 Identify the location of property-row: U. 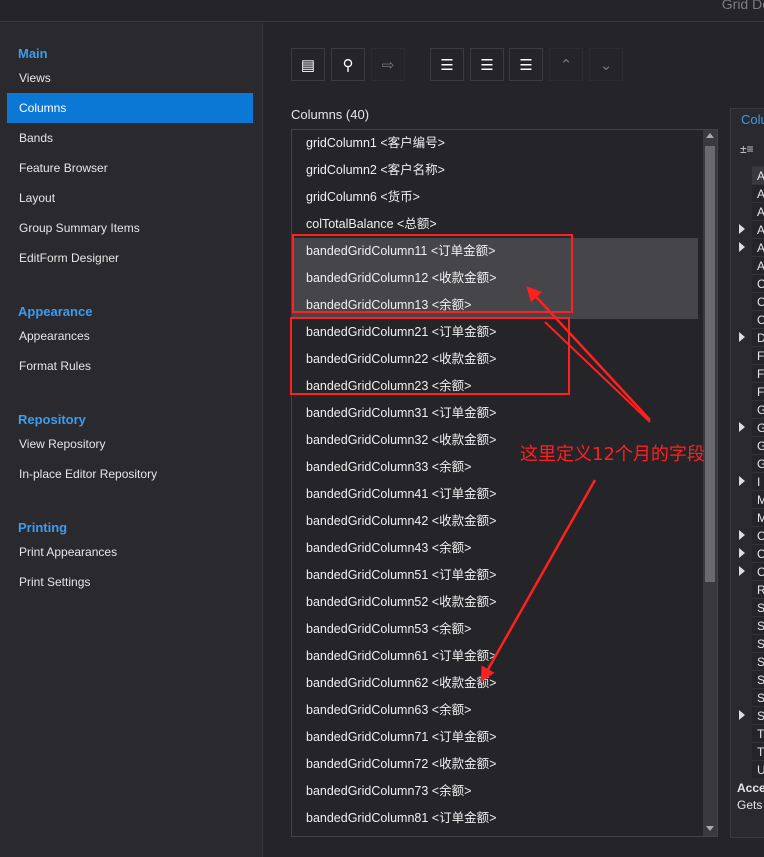
(758, 769).